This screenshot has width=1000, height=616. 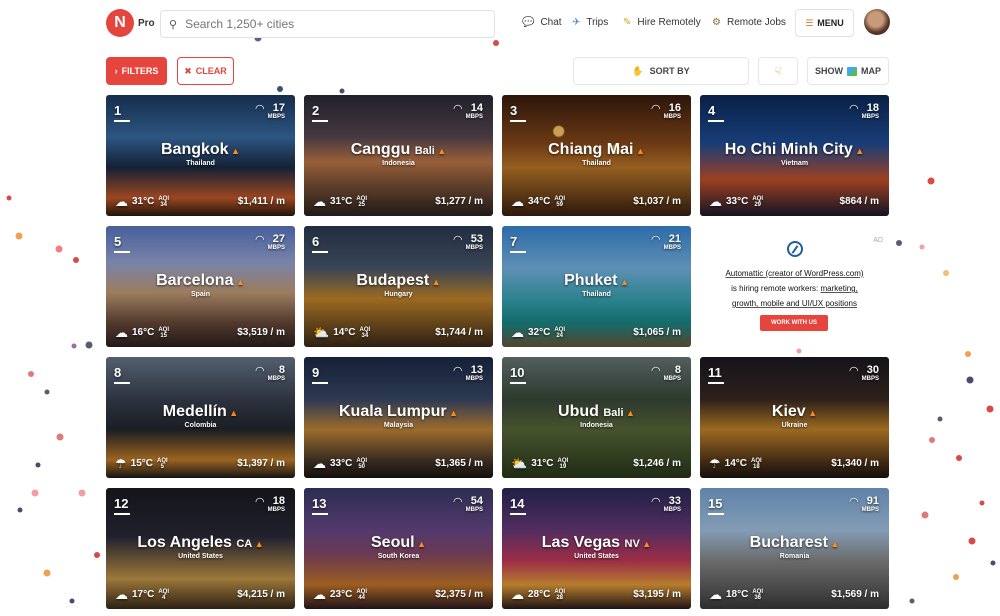 I want to click on pointing-down-icon: ☟, so click(x=778, y=71).